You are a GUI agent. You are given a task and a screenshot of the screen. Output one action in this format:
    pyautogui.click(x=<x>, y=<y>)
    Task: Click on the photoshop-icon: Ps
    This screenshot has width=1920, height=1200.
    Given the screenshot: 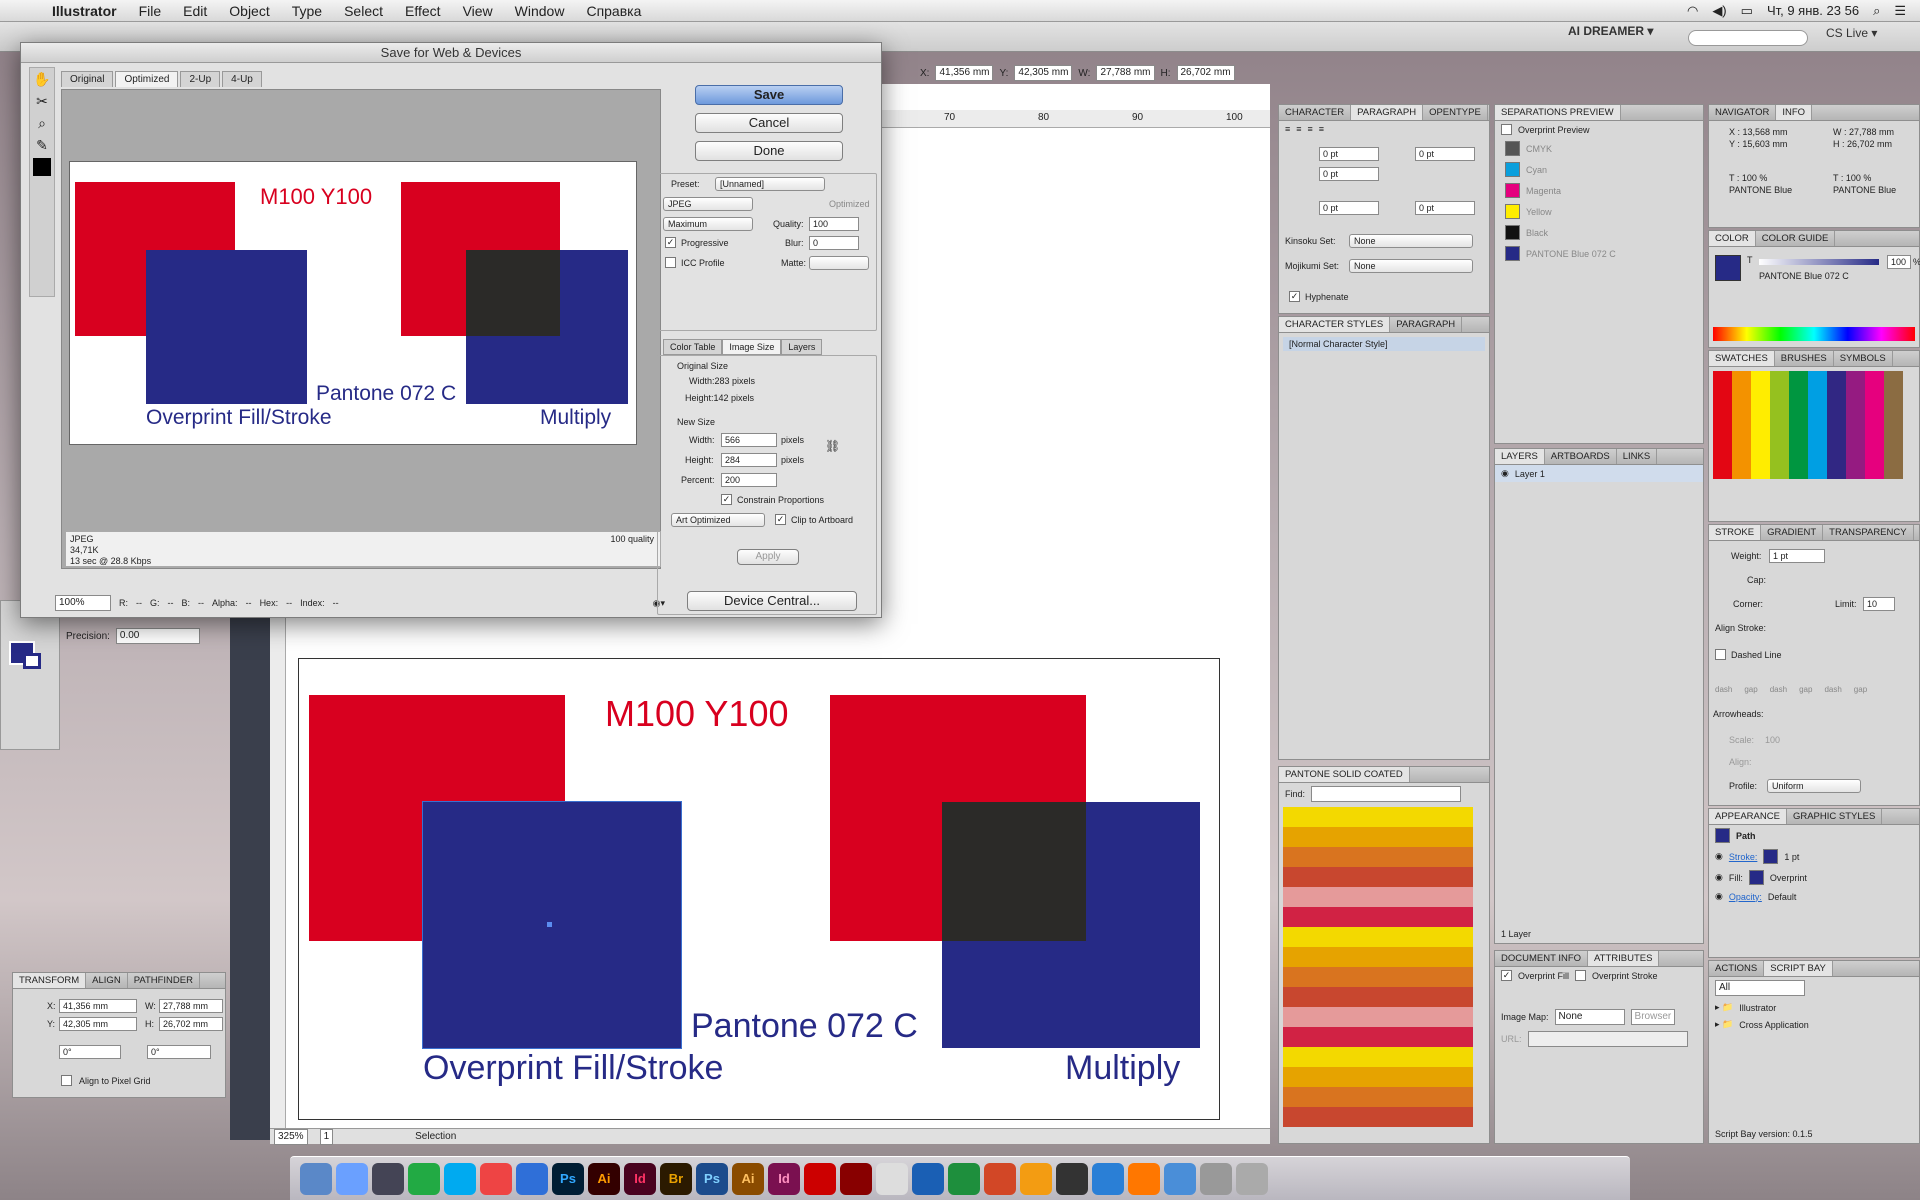 What is the action you would take?
    pyautogui.click(x=568, y=1178)
    